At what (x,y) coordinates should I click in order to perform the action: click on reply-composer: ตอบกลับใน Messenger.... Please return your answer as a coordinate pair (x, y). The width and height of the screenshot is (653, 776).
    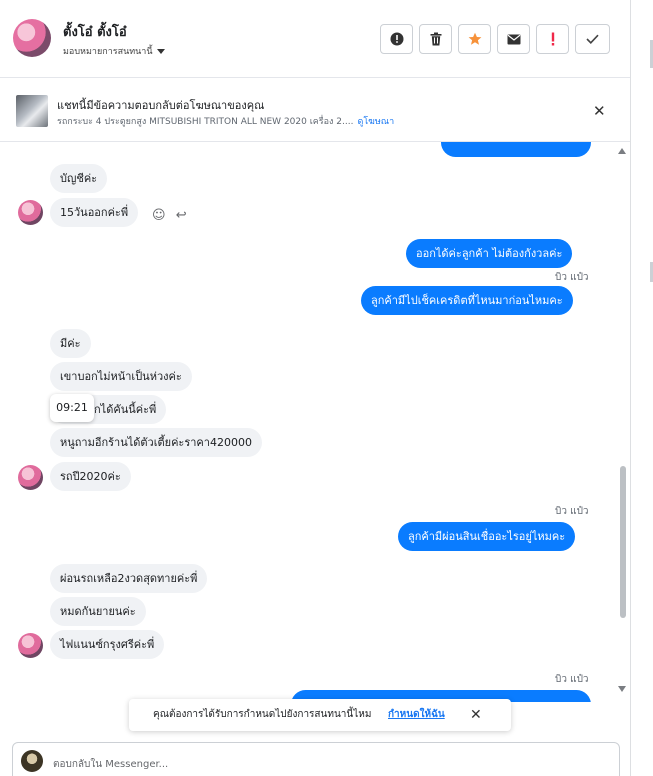
    Looking at the image, I should click on (316, 759).